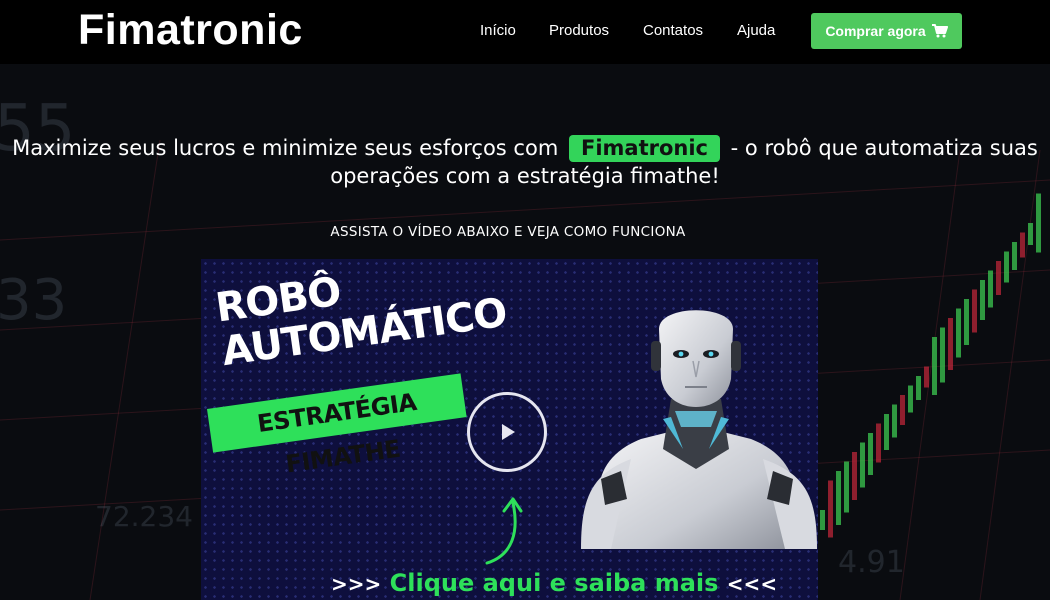  What do you see at coordinates (190, 30) in the screenshot?
I see `site-logo: Fimatronic` at bounding box center [190, 30].